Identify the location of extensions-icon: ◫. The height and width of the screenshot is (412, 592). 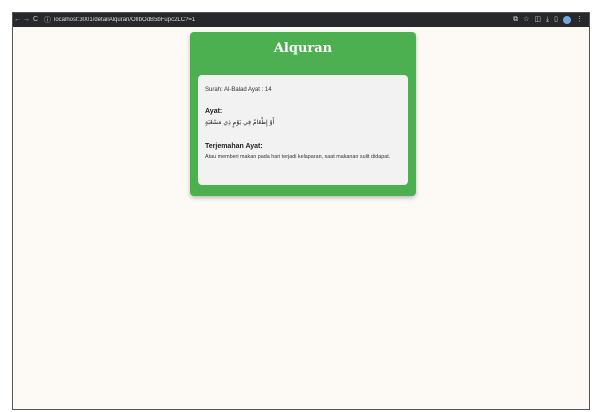
(537, 20).